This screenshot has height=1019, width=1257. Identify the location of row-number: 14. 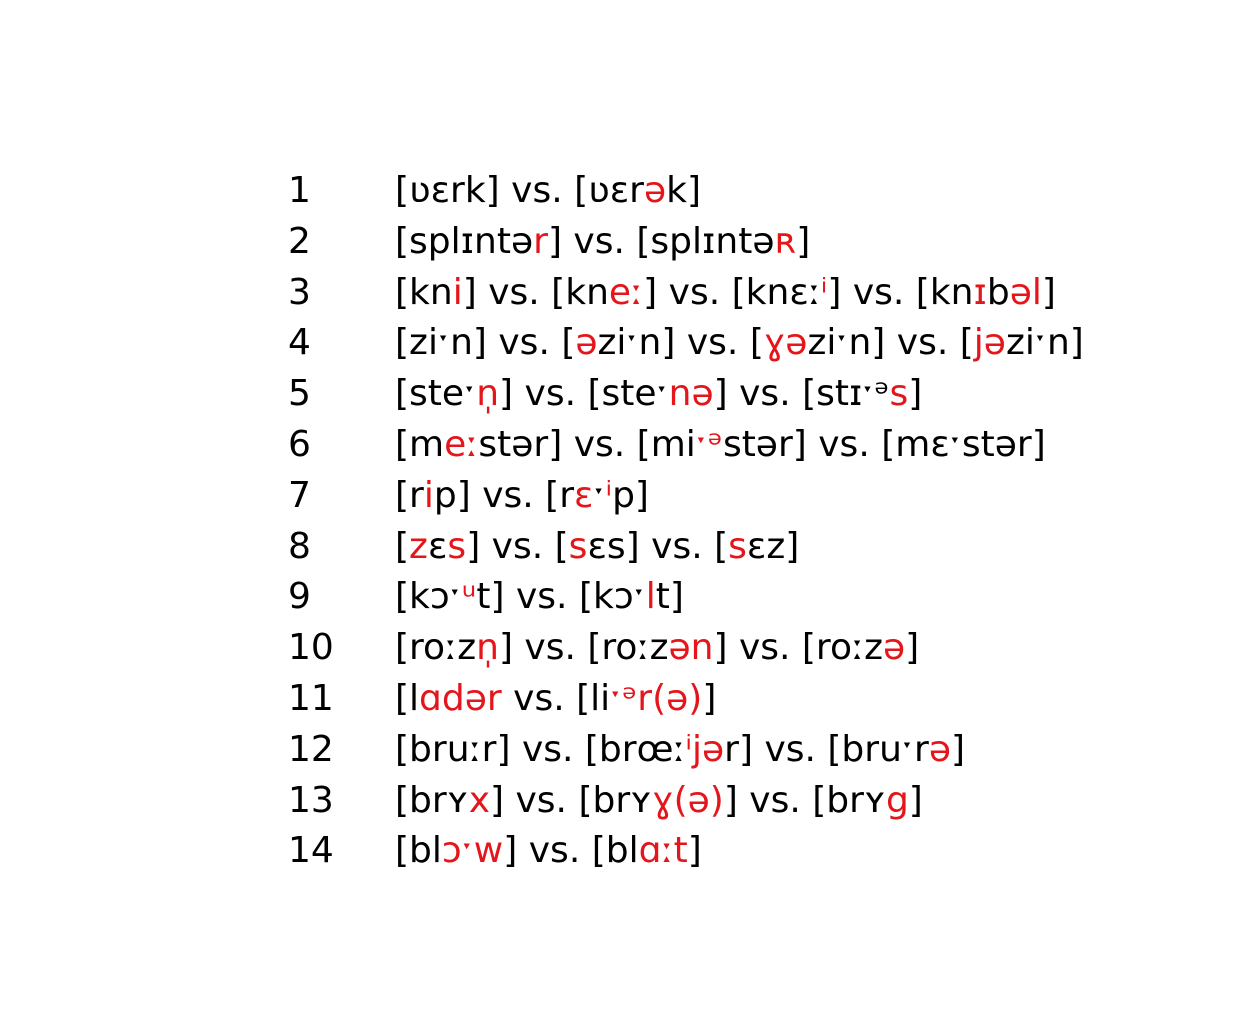
(311, 851).